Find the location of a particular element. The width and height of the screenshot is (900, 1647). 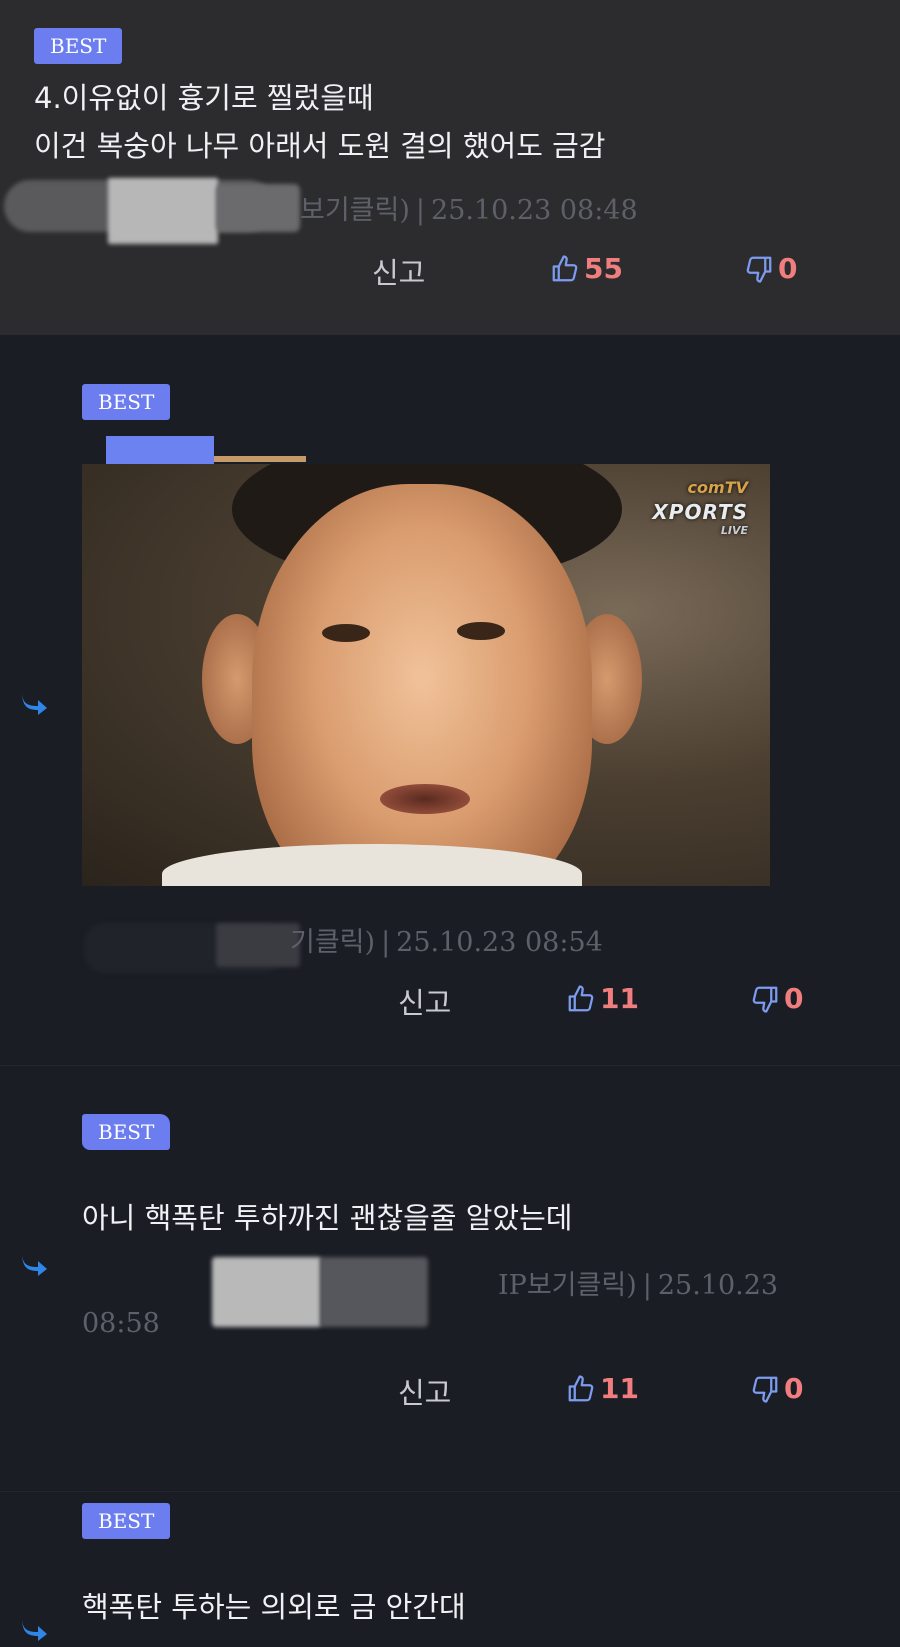

like-button: 55 is located at coordinates (586, 268).